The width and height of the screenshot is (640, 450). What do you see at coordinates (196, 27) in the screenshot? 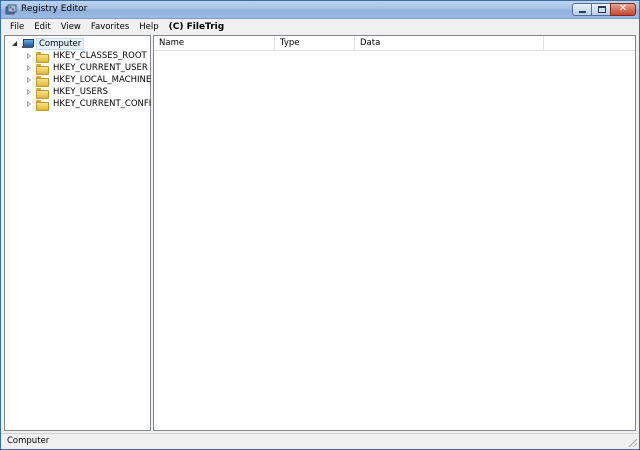
I see `watermark-text: (C) FileTrig` at bounding box center [196, 27].